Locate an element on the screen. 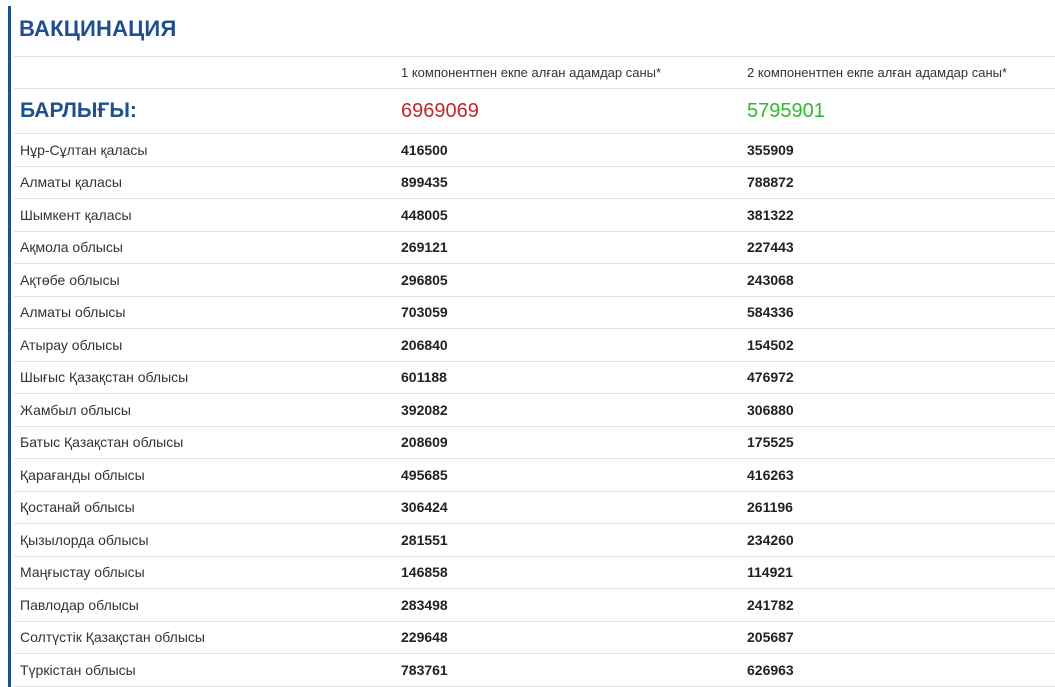 The height and width of the screenshot is (687, 1055). dose1-value: 899435 is located at coordinates (568, 182).